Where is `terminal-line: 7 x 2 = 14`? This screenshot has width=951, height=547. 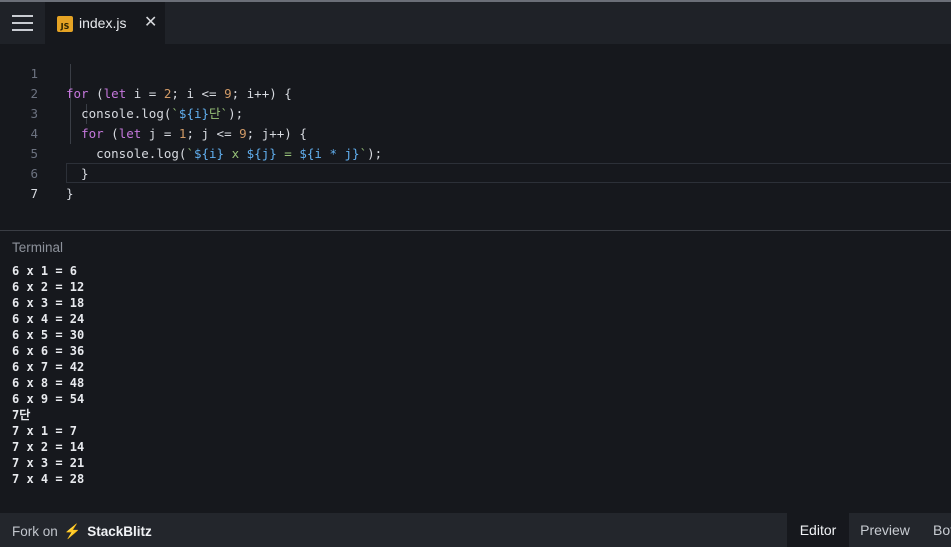
terminal-line: 7 x 2 = 14 is located at coordinates (48, 447).